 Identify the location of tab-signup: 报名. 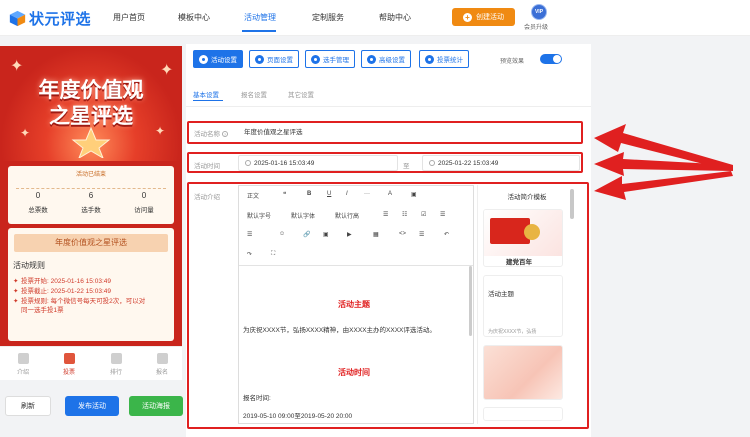
(162, 364).